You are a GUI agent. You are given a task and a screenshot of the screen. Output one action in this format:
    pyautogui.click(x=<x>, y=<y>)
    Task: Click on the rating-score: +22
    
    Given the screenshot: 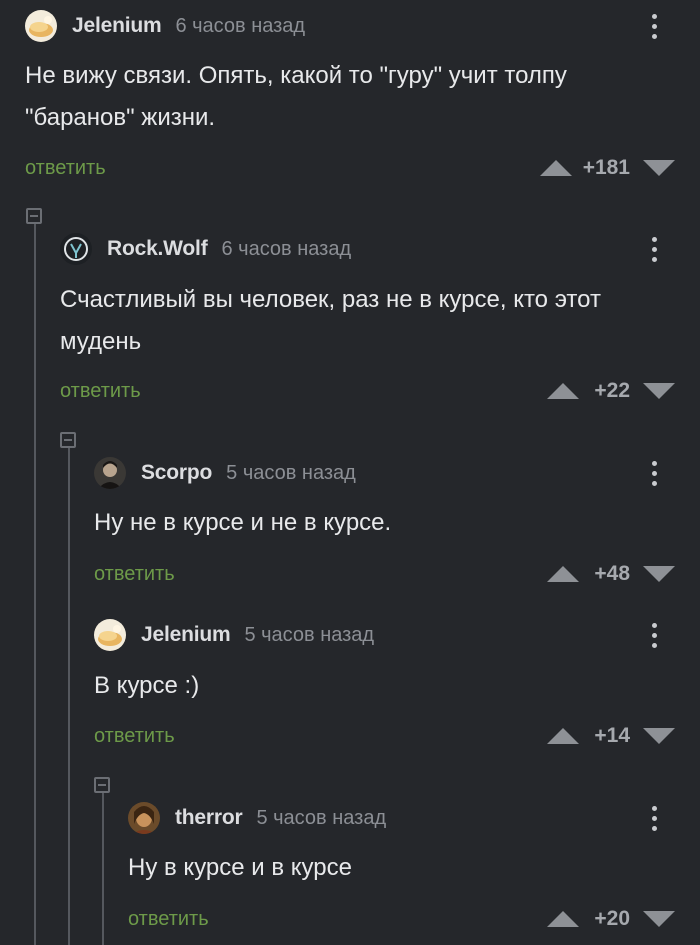 What is the action you would take?
    pyautogui.click(x=612, y=390)
    